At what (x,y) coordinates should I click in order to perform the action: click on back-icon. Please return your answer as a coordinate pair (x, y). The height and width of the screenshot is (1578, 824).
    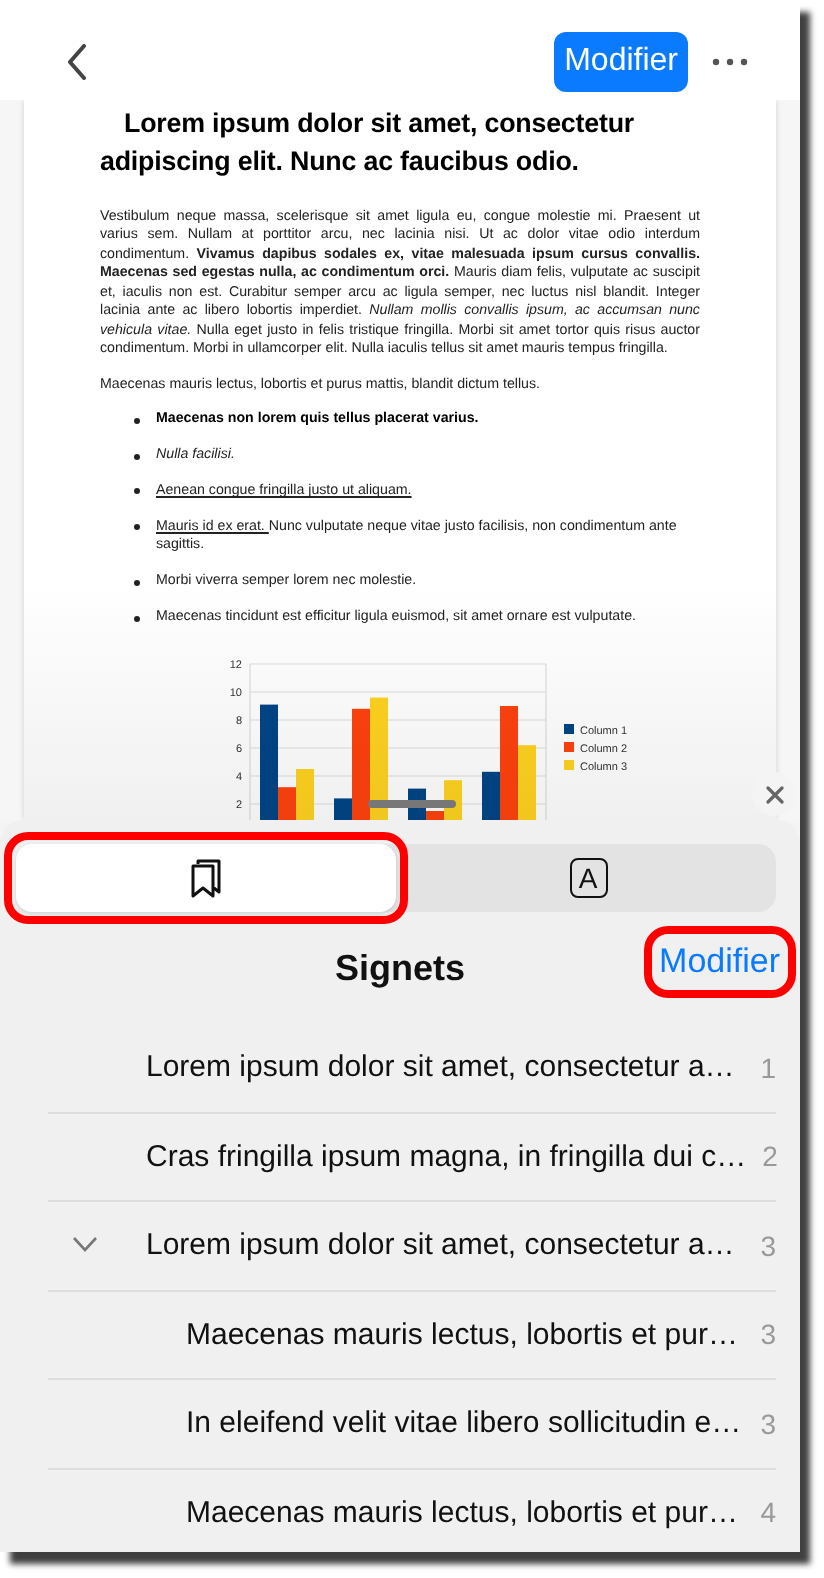
    Looking at the image, I should click on (78, 62).